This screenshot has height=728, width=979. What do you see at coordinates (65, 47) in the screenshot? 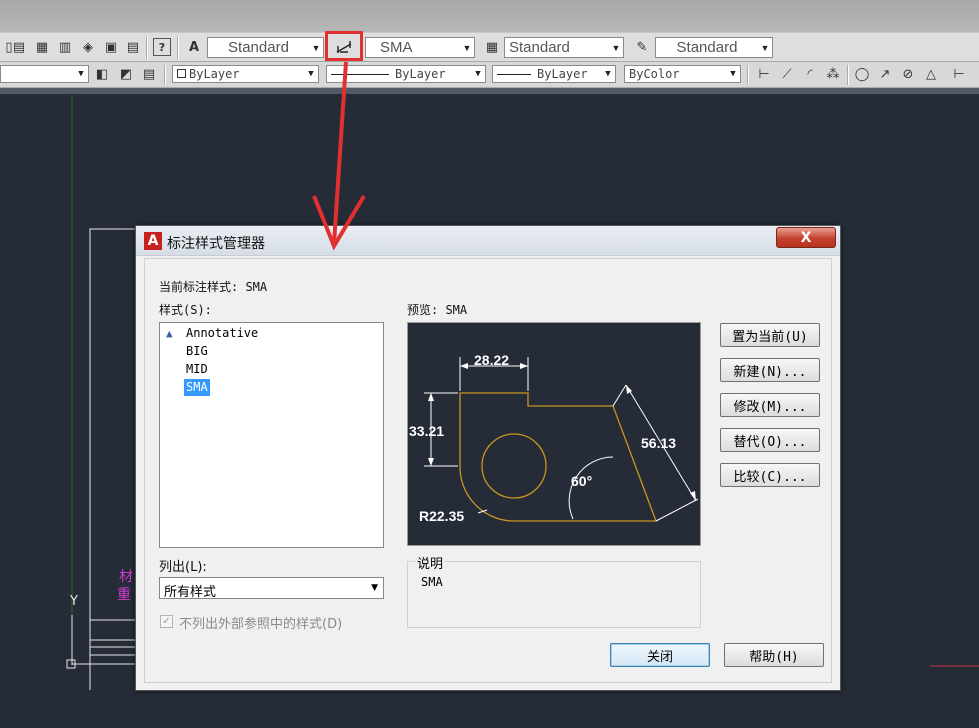
I see `tool-palette-icon: ▥` at bounding box center [65, 47].